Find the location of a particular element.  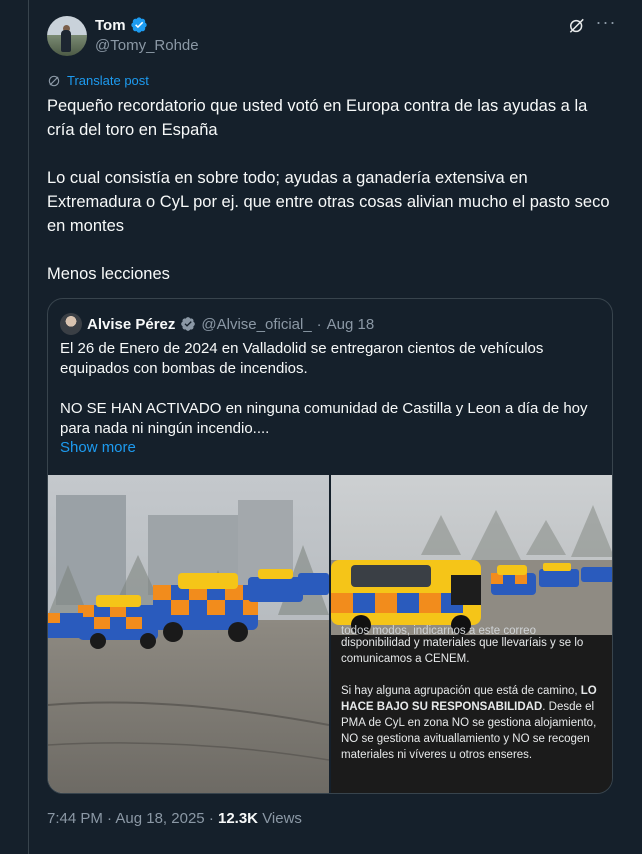

quoted-author-handle: @Alvise_oficial_ is located at coordinates (256, 324).